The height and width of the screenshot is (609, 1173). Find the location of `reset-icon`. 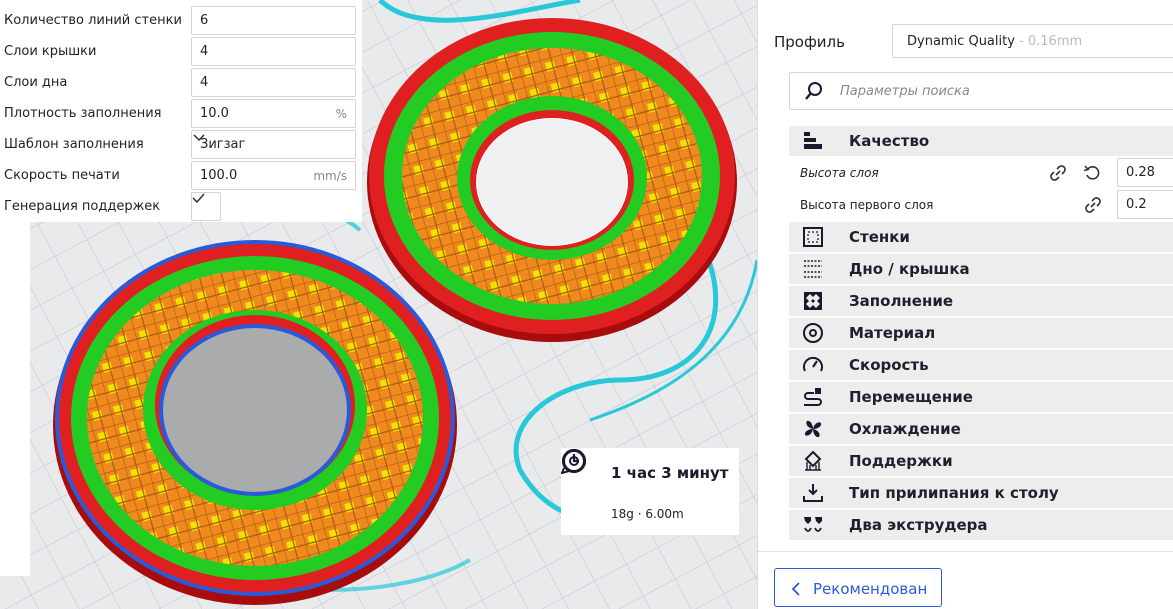

reset-icon is located at coordinates (1092, 173).